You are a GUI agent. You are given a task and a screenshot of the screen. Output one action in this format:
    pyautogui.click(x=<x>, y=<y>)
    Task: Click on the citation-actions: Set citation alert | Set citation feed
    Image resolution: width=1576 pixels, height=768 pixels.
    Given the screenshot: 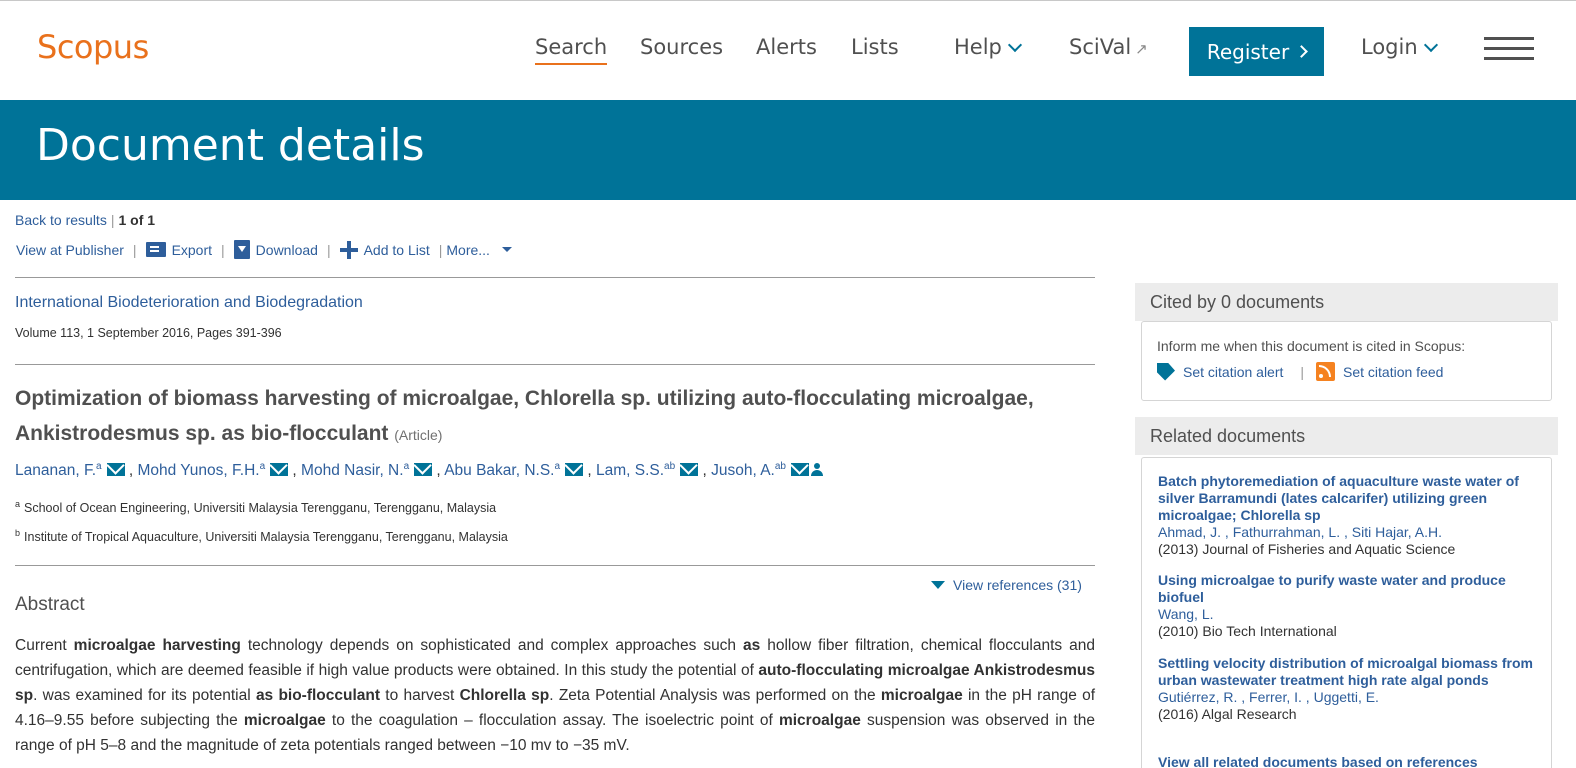 What is the action you would take?
    pyautogui.click(x=1300, y=371)
    